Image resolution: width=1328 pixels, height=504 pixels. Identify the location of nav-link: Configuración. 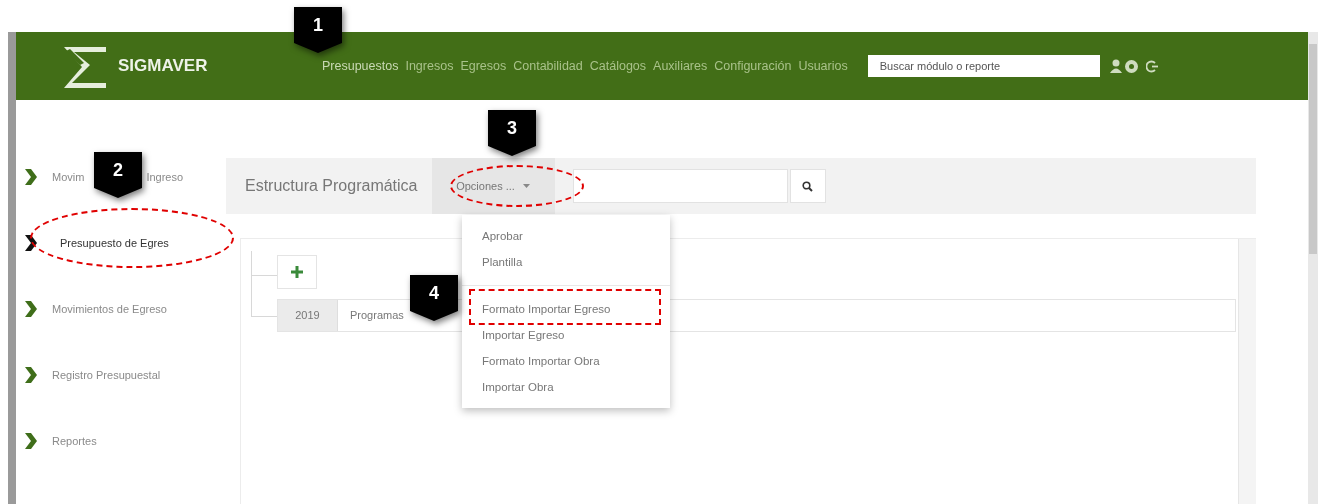
(753, 66).